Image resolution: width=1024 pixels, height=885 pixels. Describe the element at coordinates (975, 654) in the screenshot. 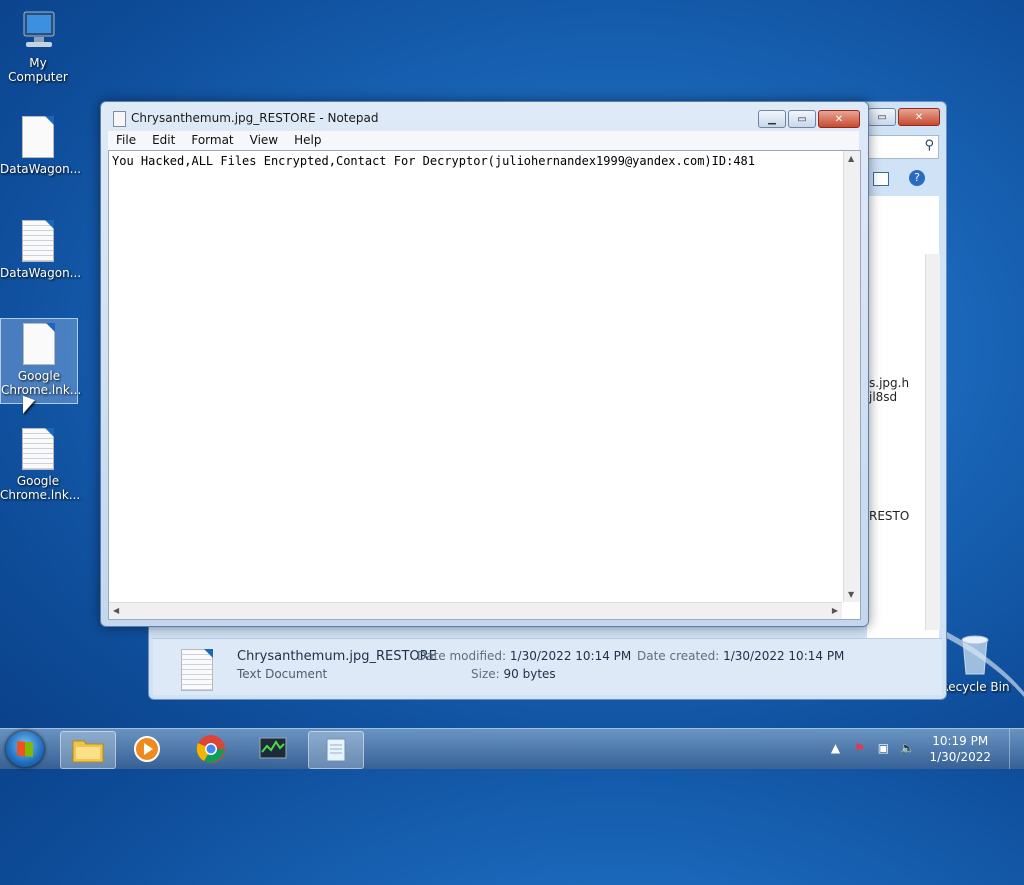

I see `recycle-bin-icon` at that location.